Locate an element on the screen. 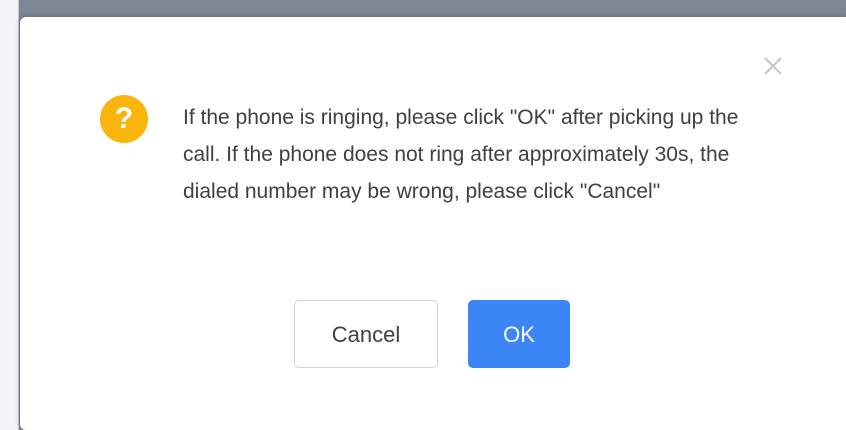  background-page-edge is located at coordinates (9, 215).